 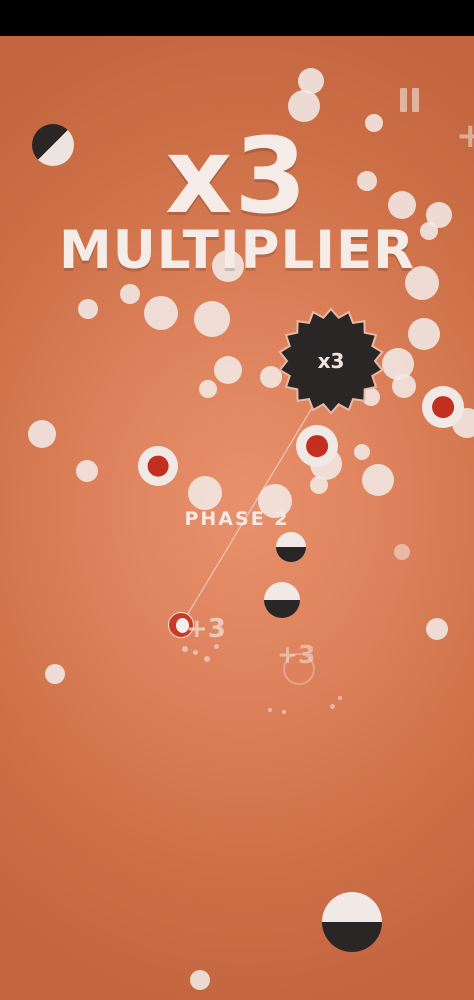 What do you see at coordinates (331, 361) in the screenshot?
I see `enemy-multiplier-label: x3` at bounding box center [331, 361].